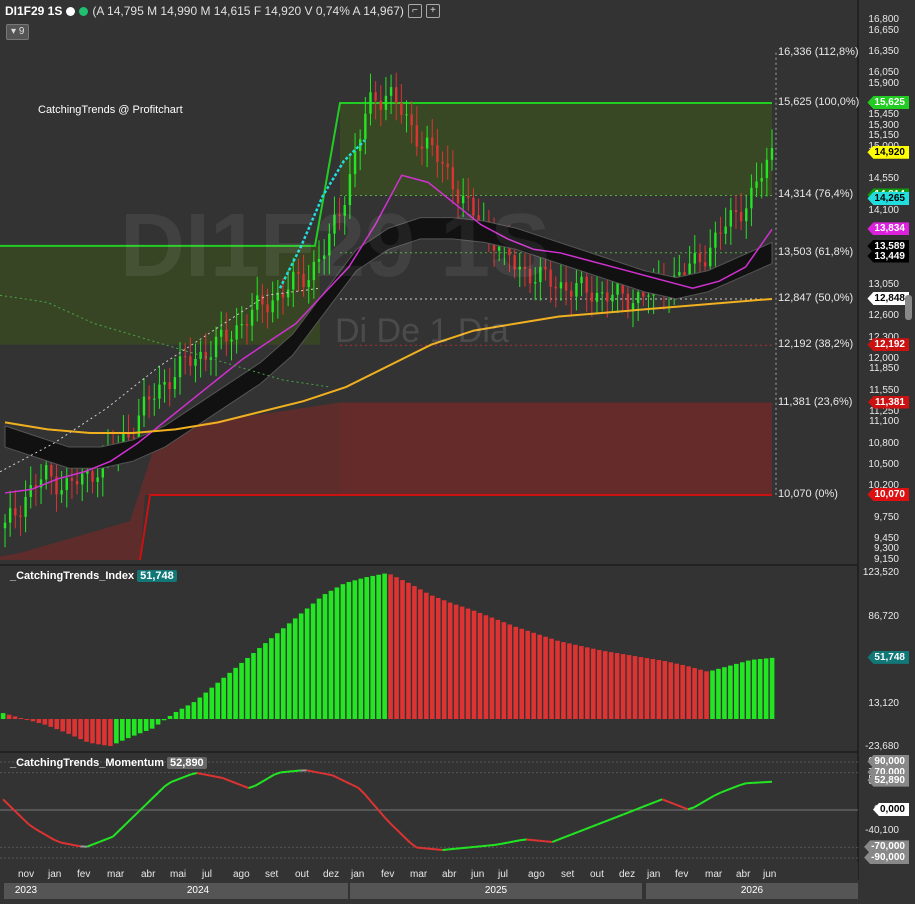 Image resolution: width=915 pixels, height=904 pixels. What do you see at coordinates (886, 559) in the screenshot?
I see `price-axis-tick: 9,150` at bounding box center [886, 559].